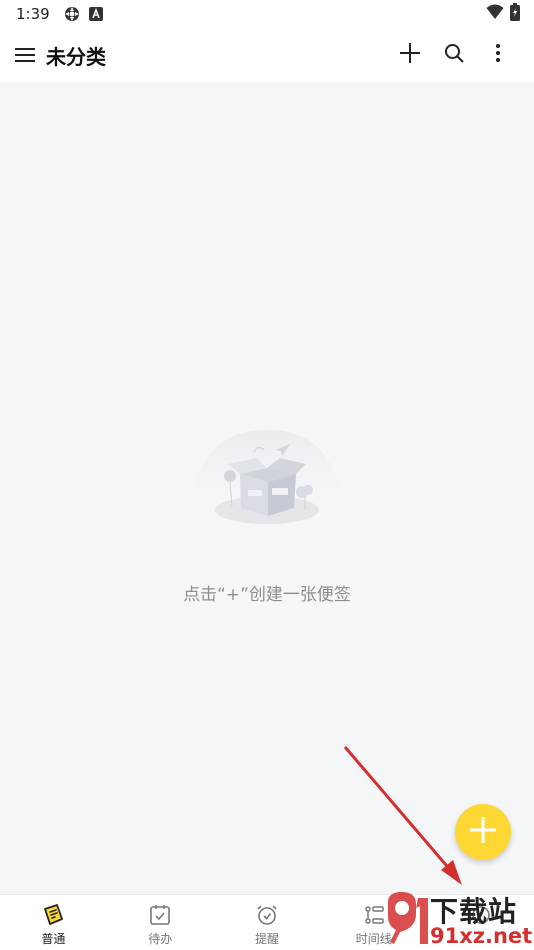  I want to click on status-bar: 1:39, so click(267, 14).